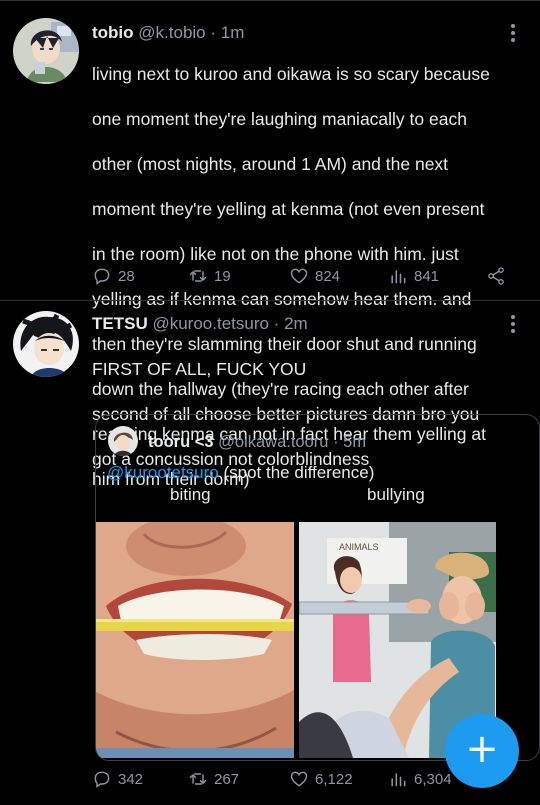  Describe the element at coordinates (396, 494) in the screenshot. I see `label-bullying: bullying` at that location.